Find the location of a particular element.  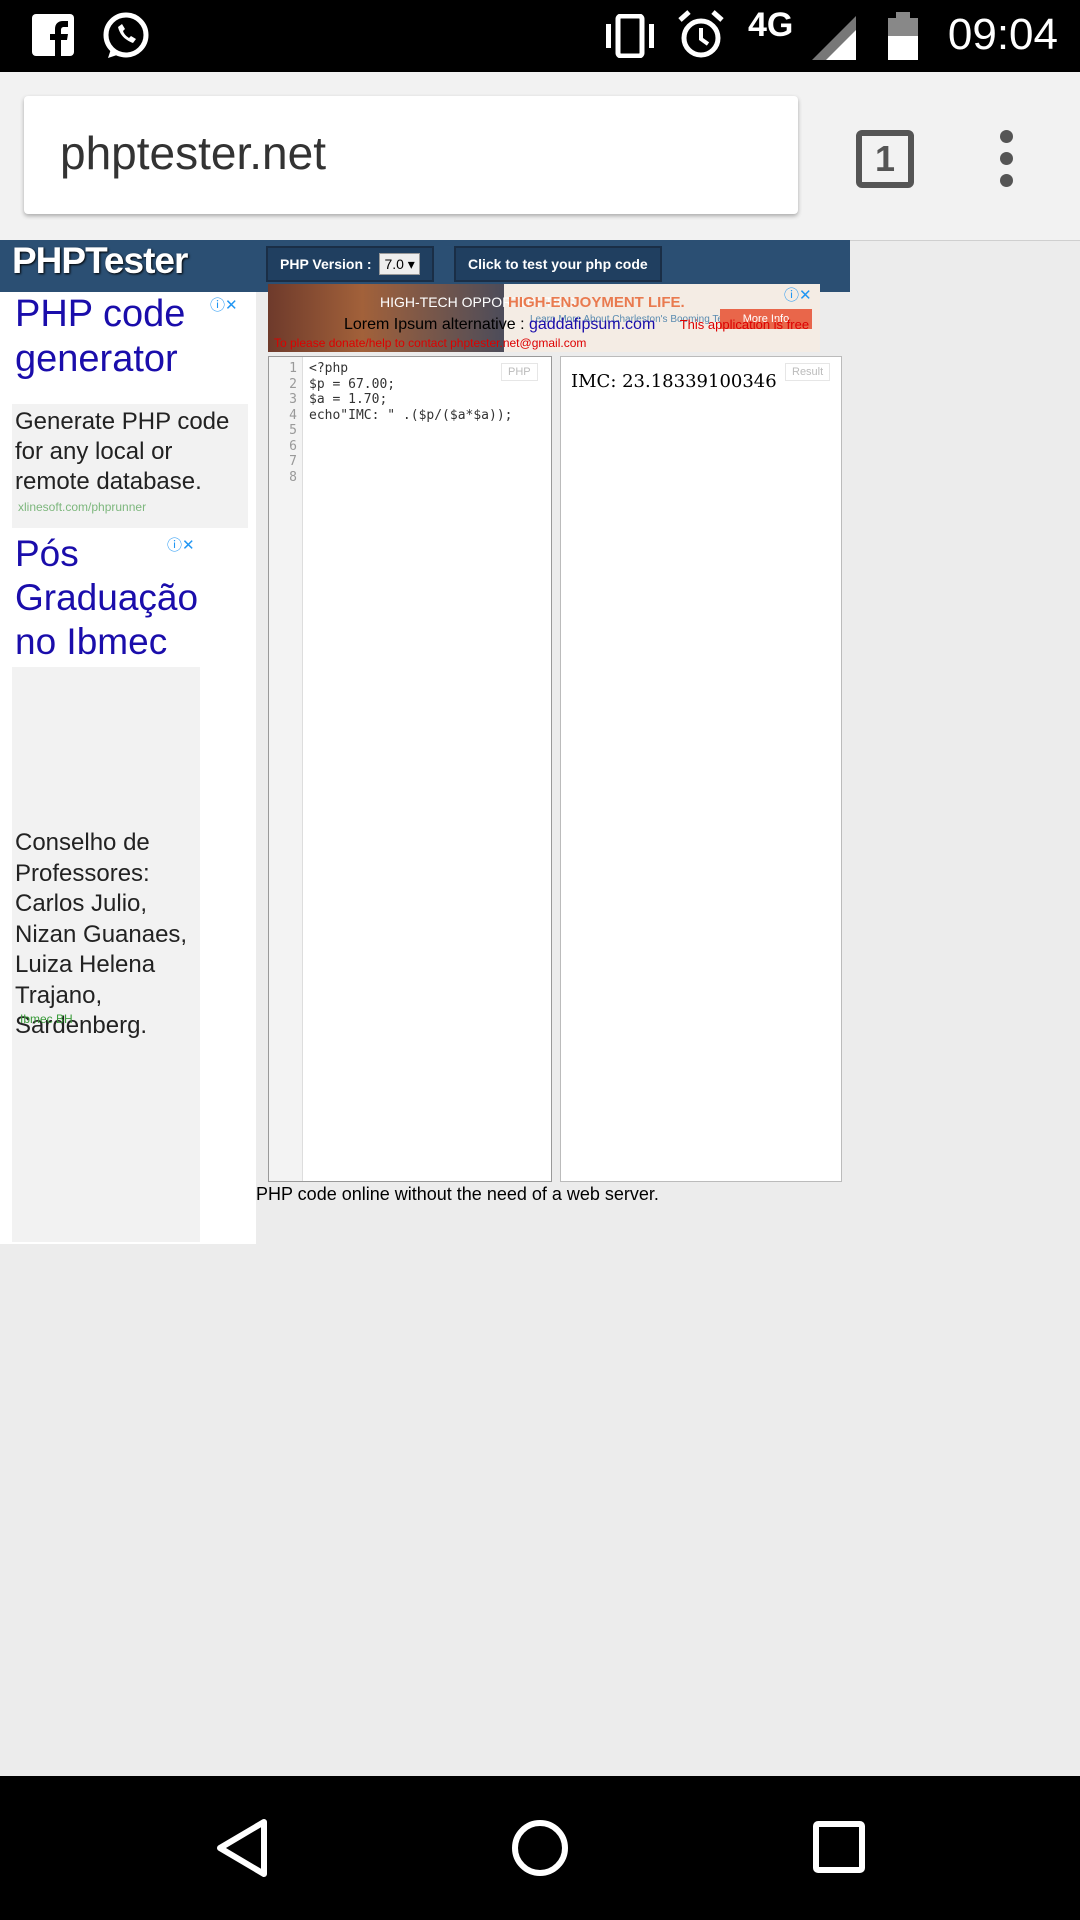

clock: 09:04 is located at coordinates (1002, 34).